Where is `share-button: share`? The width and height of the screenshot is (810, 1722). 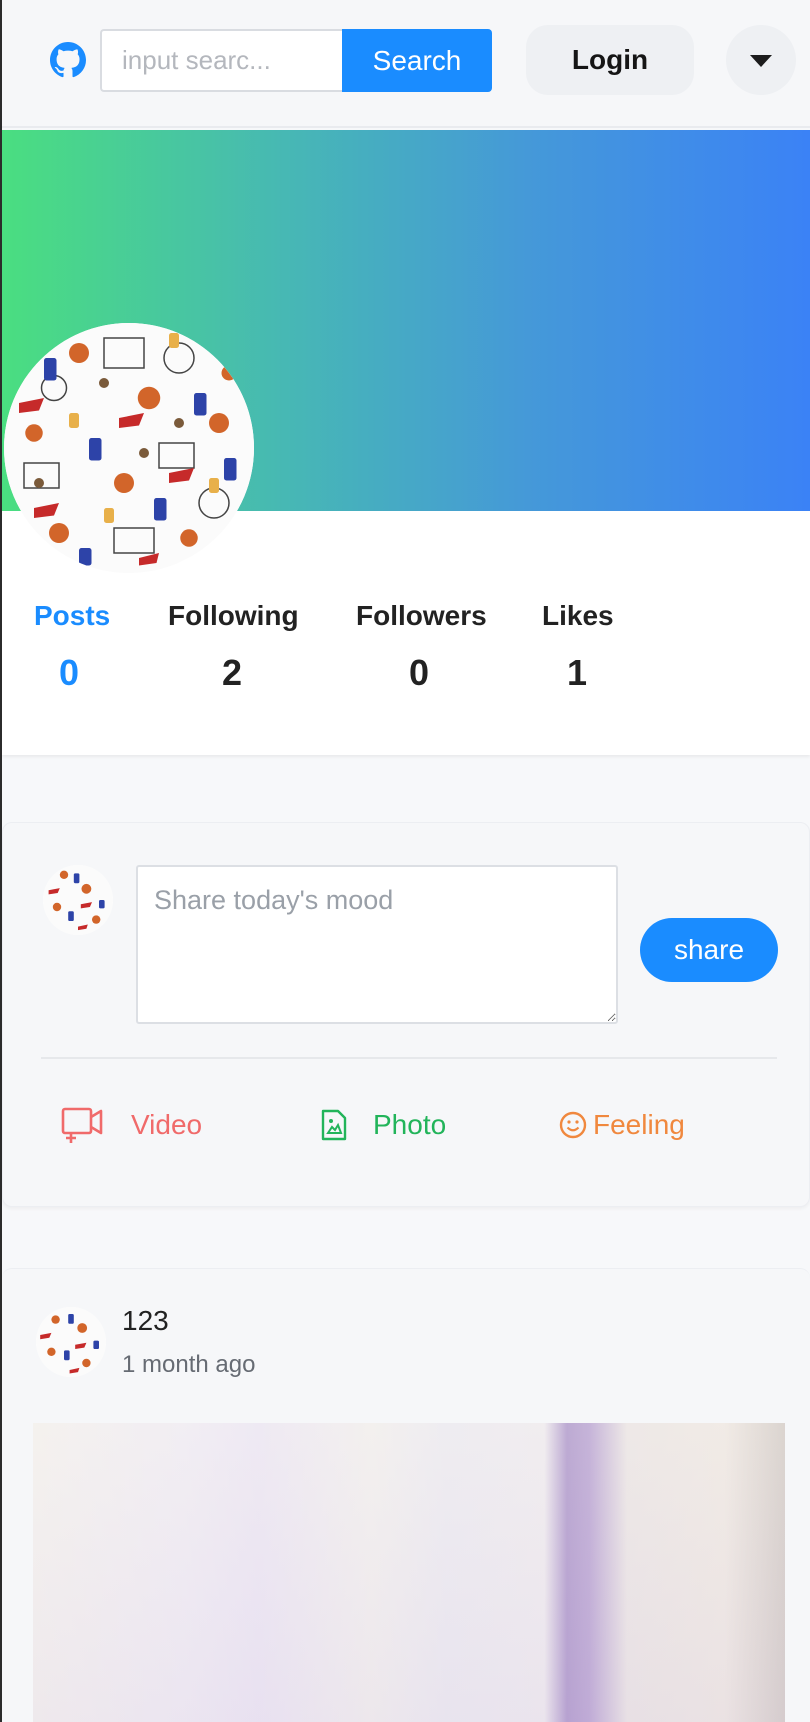 share-button: share is located at coordinates (709, 950).